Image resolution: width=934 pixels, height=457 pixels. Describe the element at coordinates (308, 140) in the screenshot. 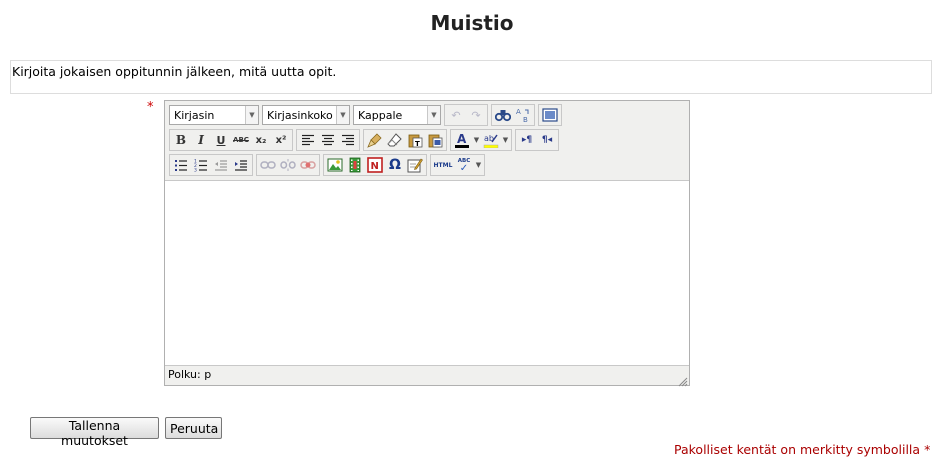

I see `align-left-icon` at that location.